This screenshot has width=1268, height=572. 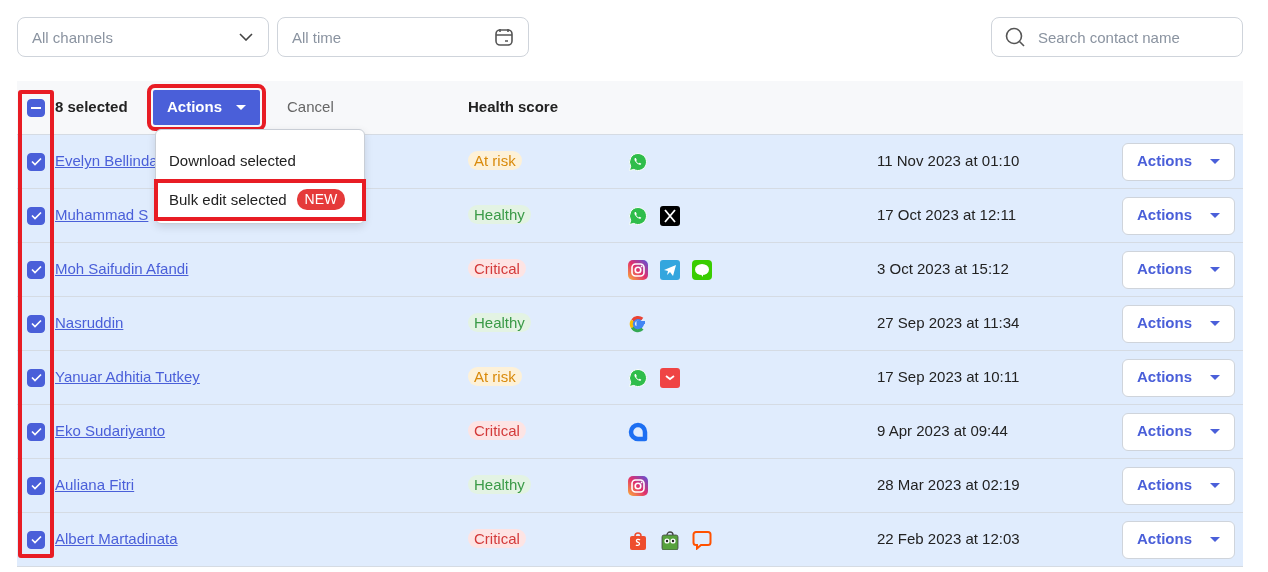 I want to click on contact-link: Moh Saifudin Afandi, so click(x=122, y=269).